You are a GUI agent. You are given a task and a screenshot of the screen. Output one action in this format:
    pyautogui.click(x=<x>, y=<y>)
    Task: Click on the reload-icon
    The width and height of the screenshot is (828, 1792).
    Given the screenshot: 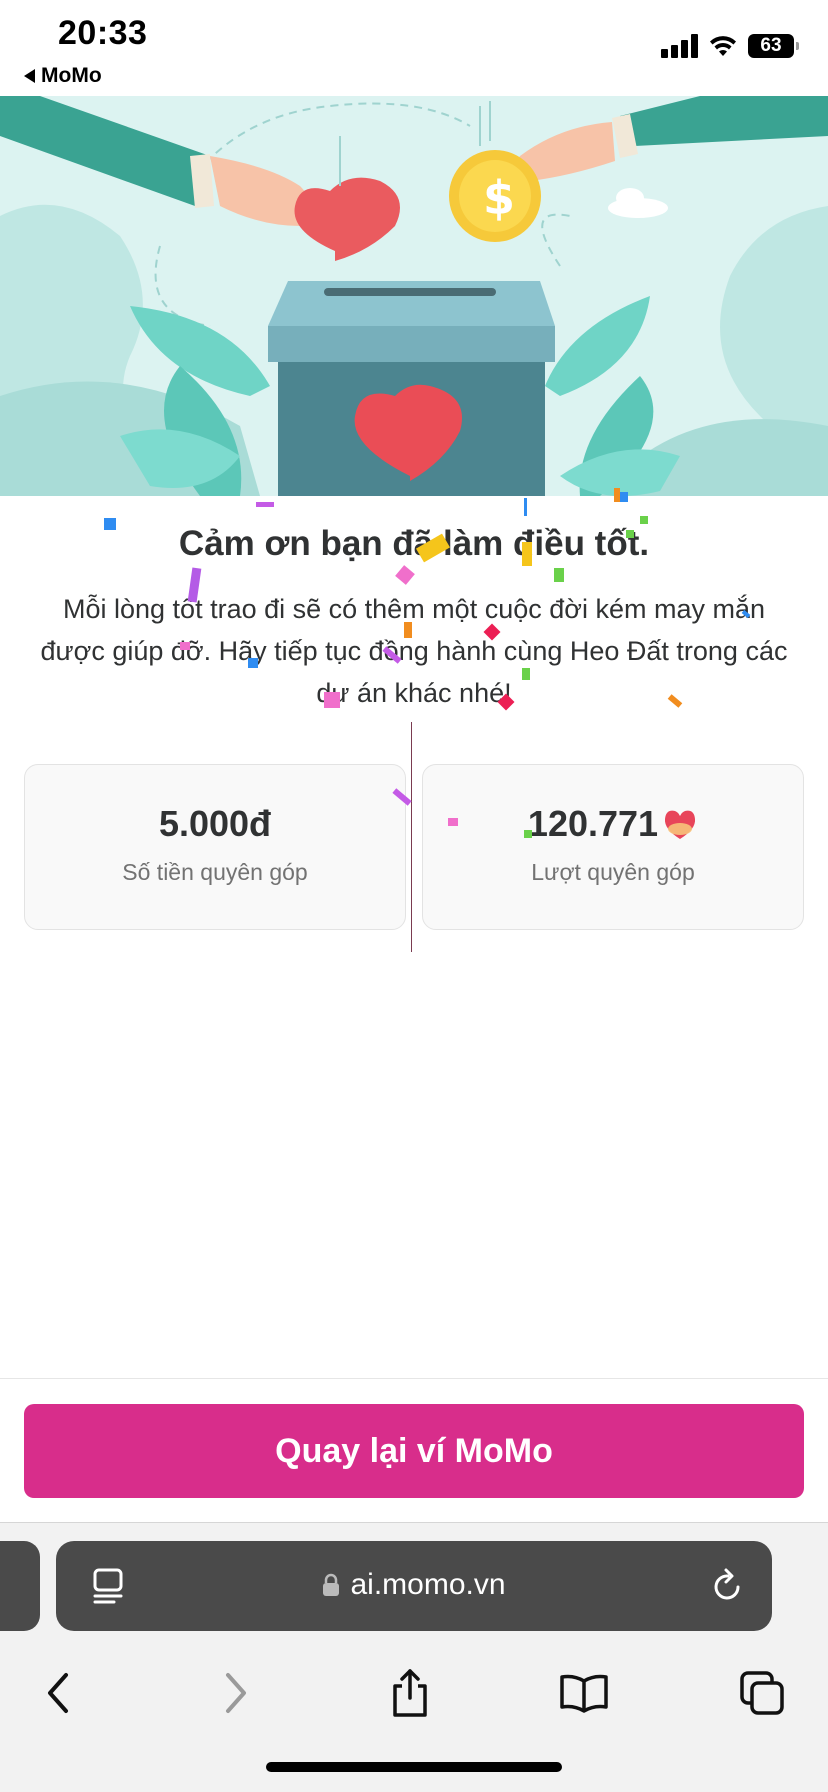 What is the action you would take?
    pyautogui.click(x=728, y=1585)
    